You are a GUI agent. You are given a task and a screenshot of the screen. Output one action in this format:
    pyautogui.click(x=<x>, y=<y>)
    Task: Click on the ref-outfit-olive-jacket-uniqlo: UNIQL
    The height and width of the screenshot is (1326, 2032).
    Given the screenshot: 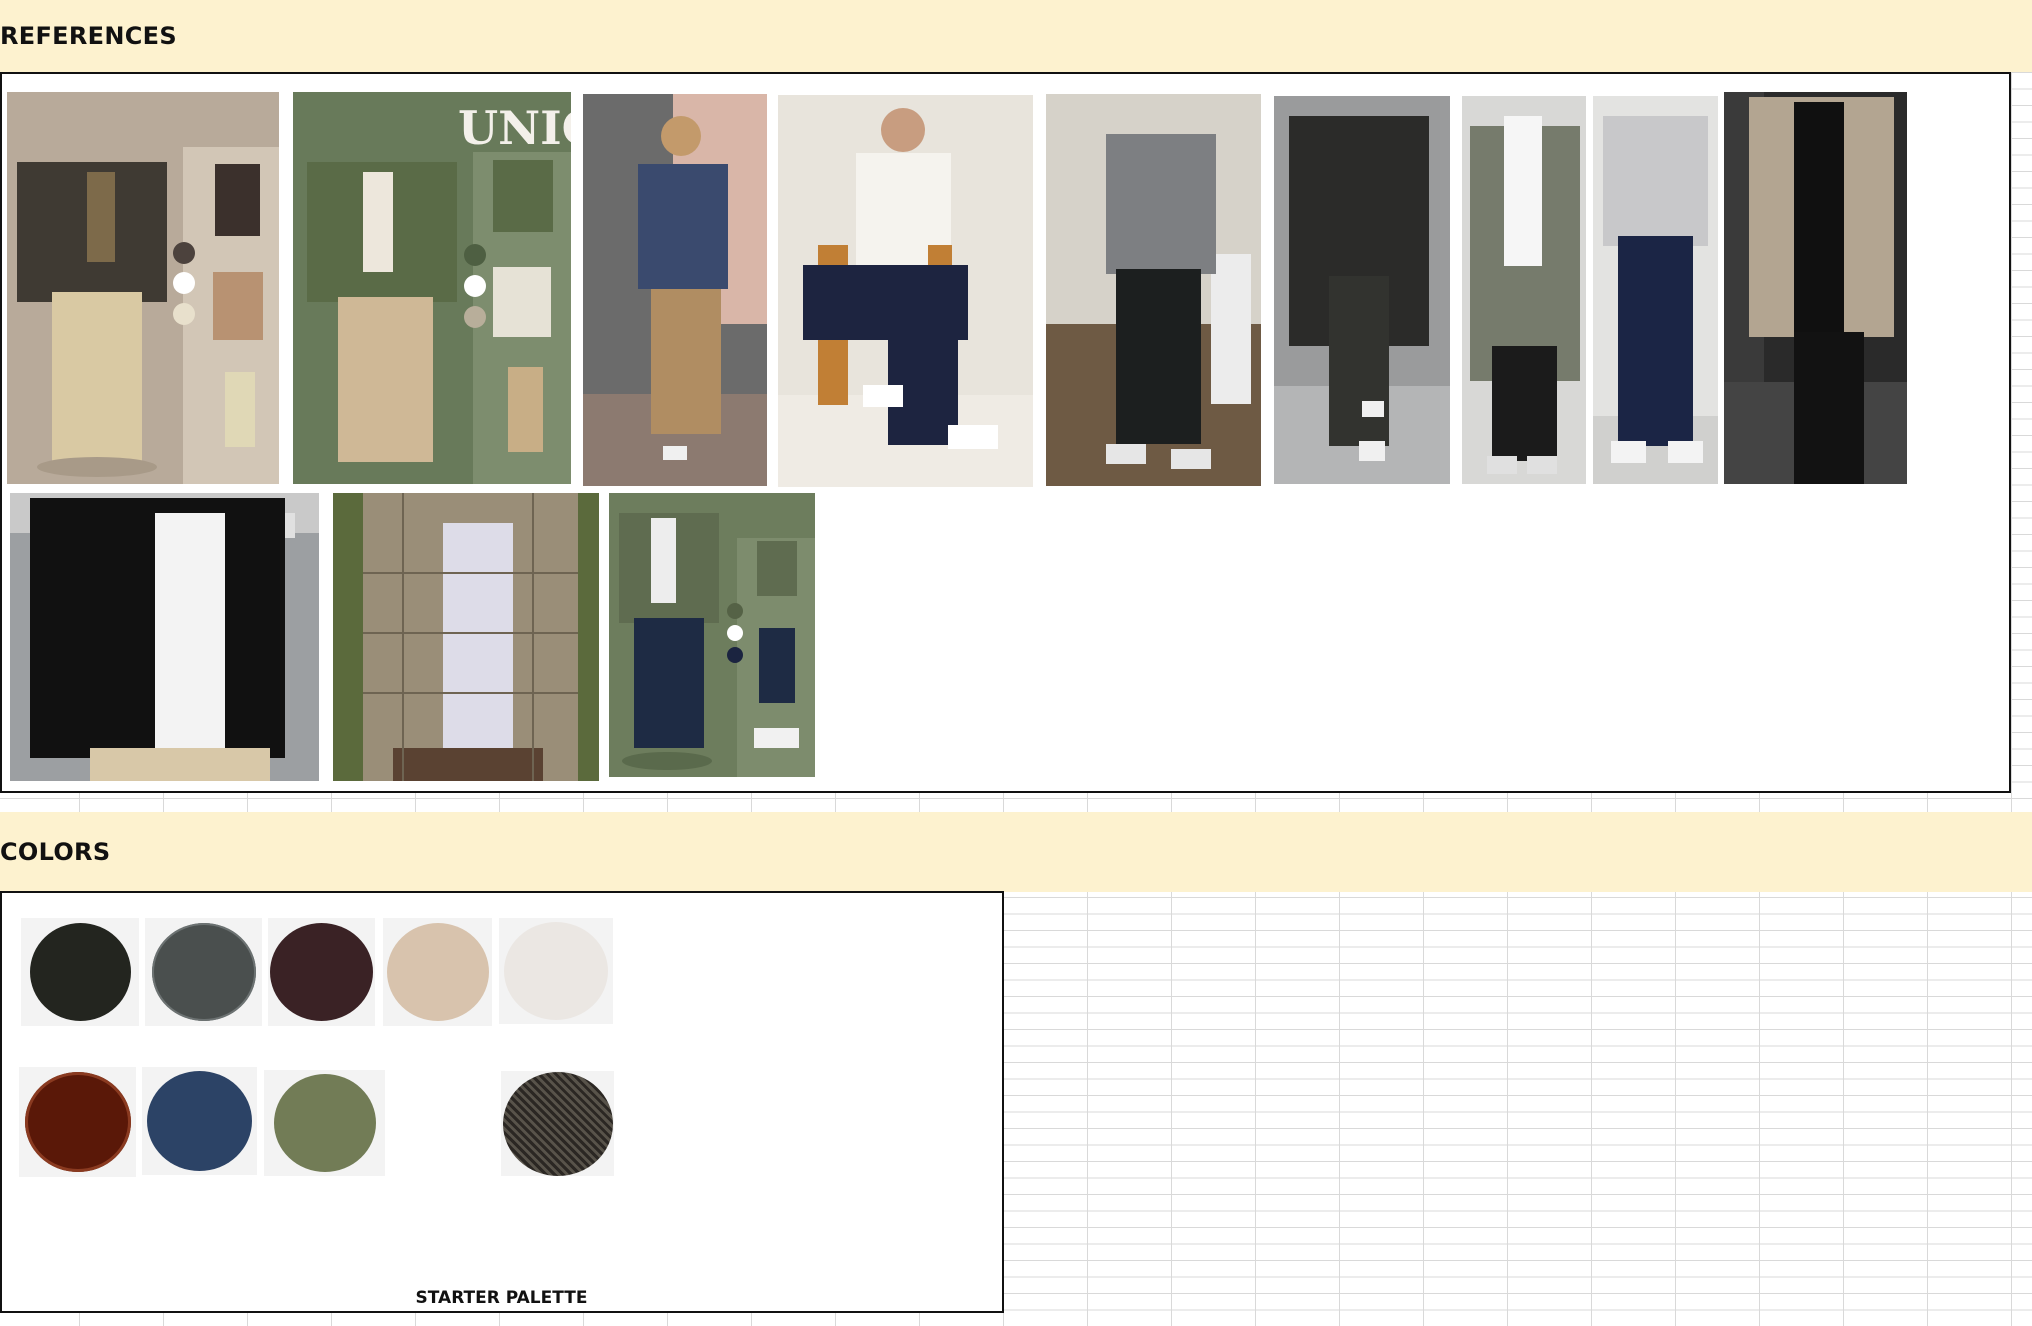 What is the action you would take?
    pyautogui.click(x=432, y=288)
    